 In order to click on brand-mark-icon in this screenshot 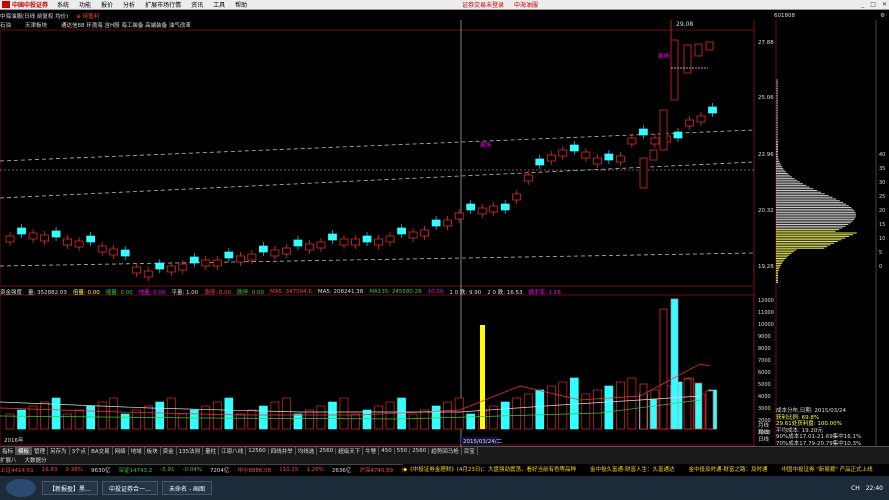, I will do `click(6, 4)`.